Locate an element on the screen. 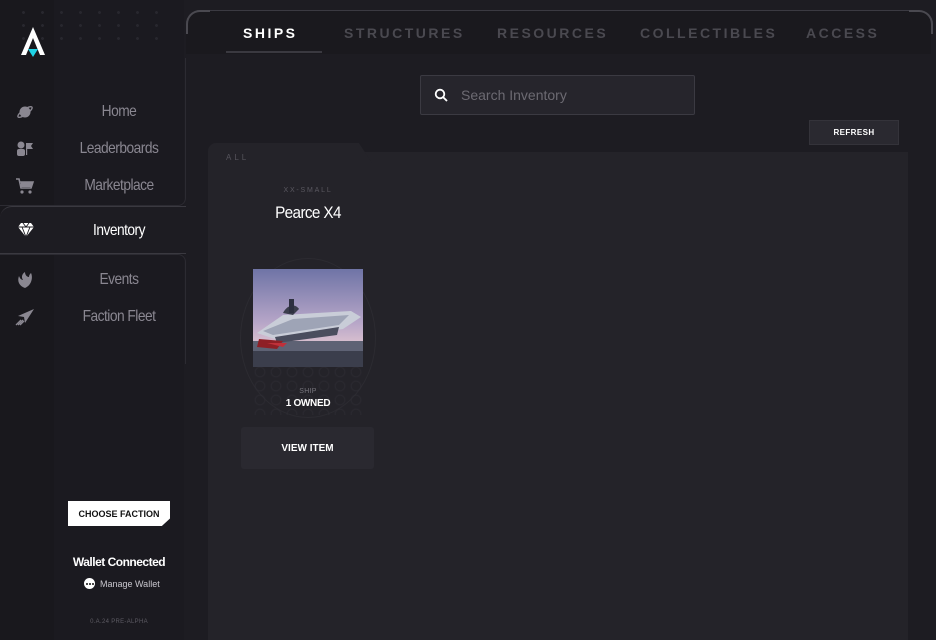 Image resolution: width=936 pixels, height=640 pixels. frame-corner-left is located at coordinates (198, 22).